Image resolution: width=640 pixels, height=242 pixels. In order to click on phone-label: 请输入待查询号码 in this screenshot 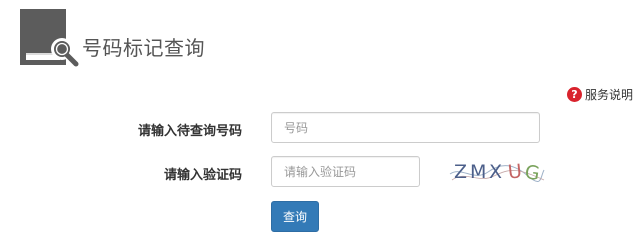, I will do `click(189, 131)`.